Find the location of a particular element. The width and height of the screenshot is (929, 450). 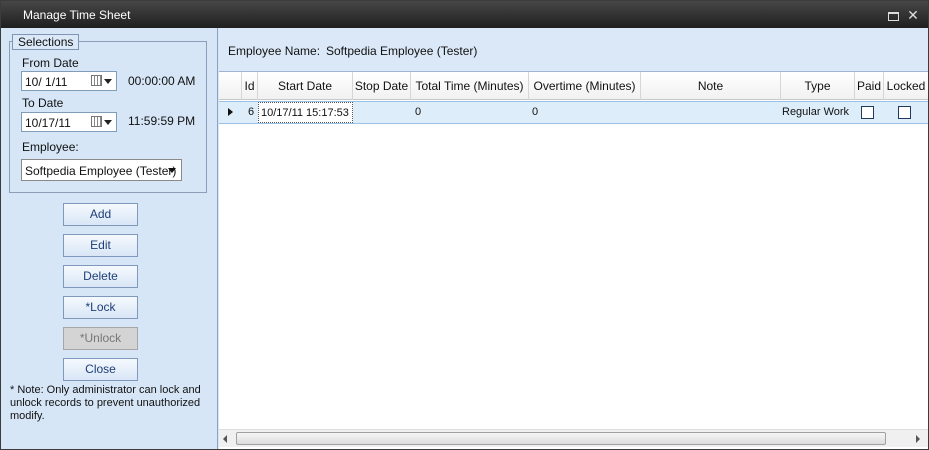

to-date-picker: 10/17/11 is located at coordinates (69, 122).